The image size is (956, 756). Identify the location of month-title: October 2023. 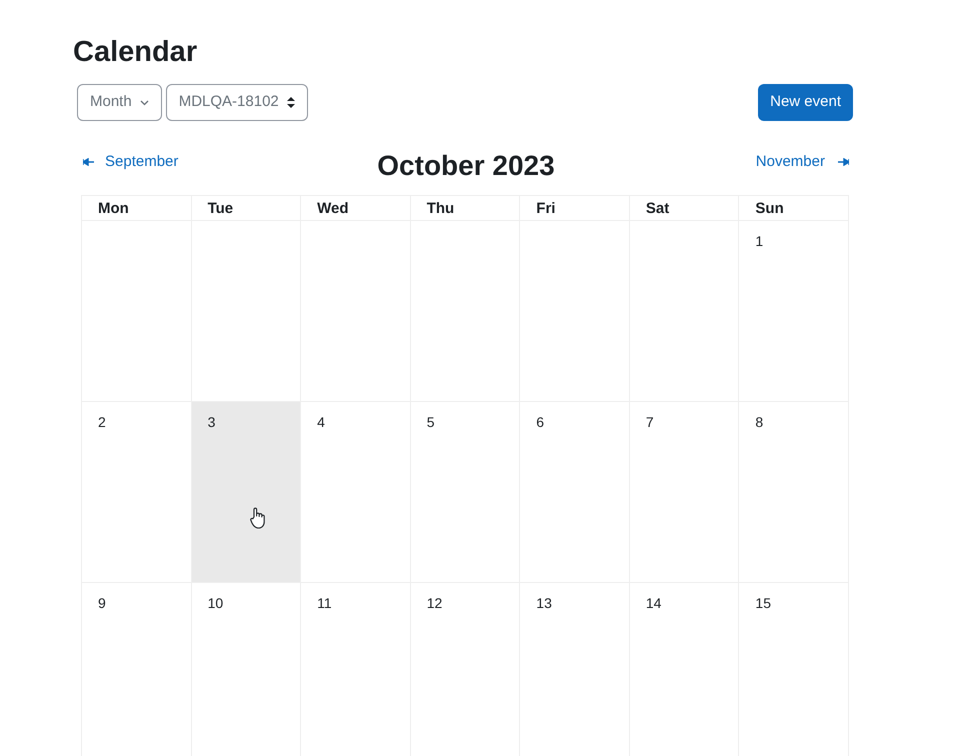
(466, 166).